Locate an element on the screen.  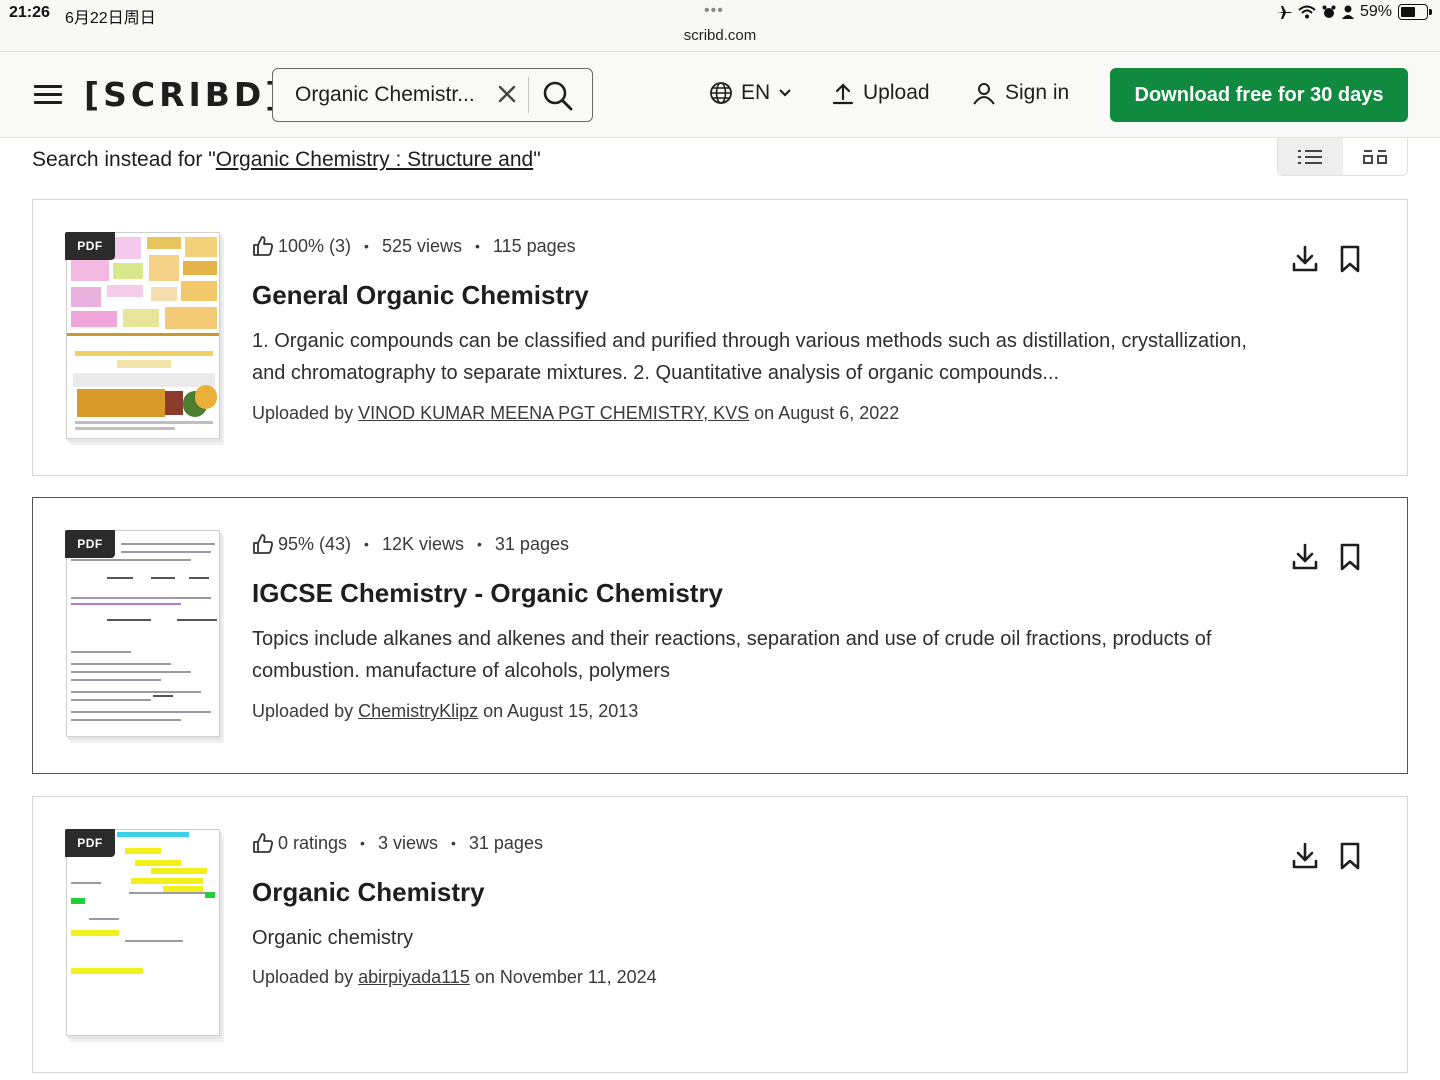
search-instead-suffix: " is located at coordinates (537, 159).